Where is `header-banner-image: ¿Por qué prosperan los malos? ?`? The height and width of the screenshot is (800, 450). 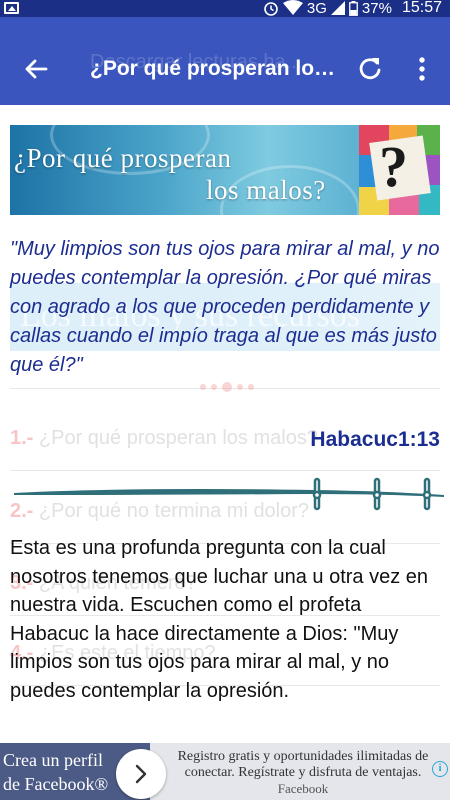 header-banner-image: ¿Por qué prosperan los malos? ? is located at coordinates (225, 170).